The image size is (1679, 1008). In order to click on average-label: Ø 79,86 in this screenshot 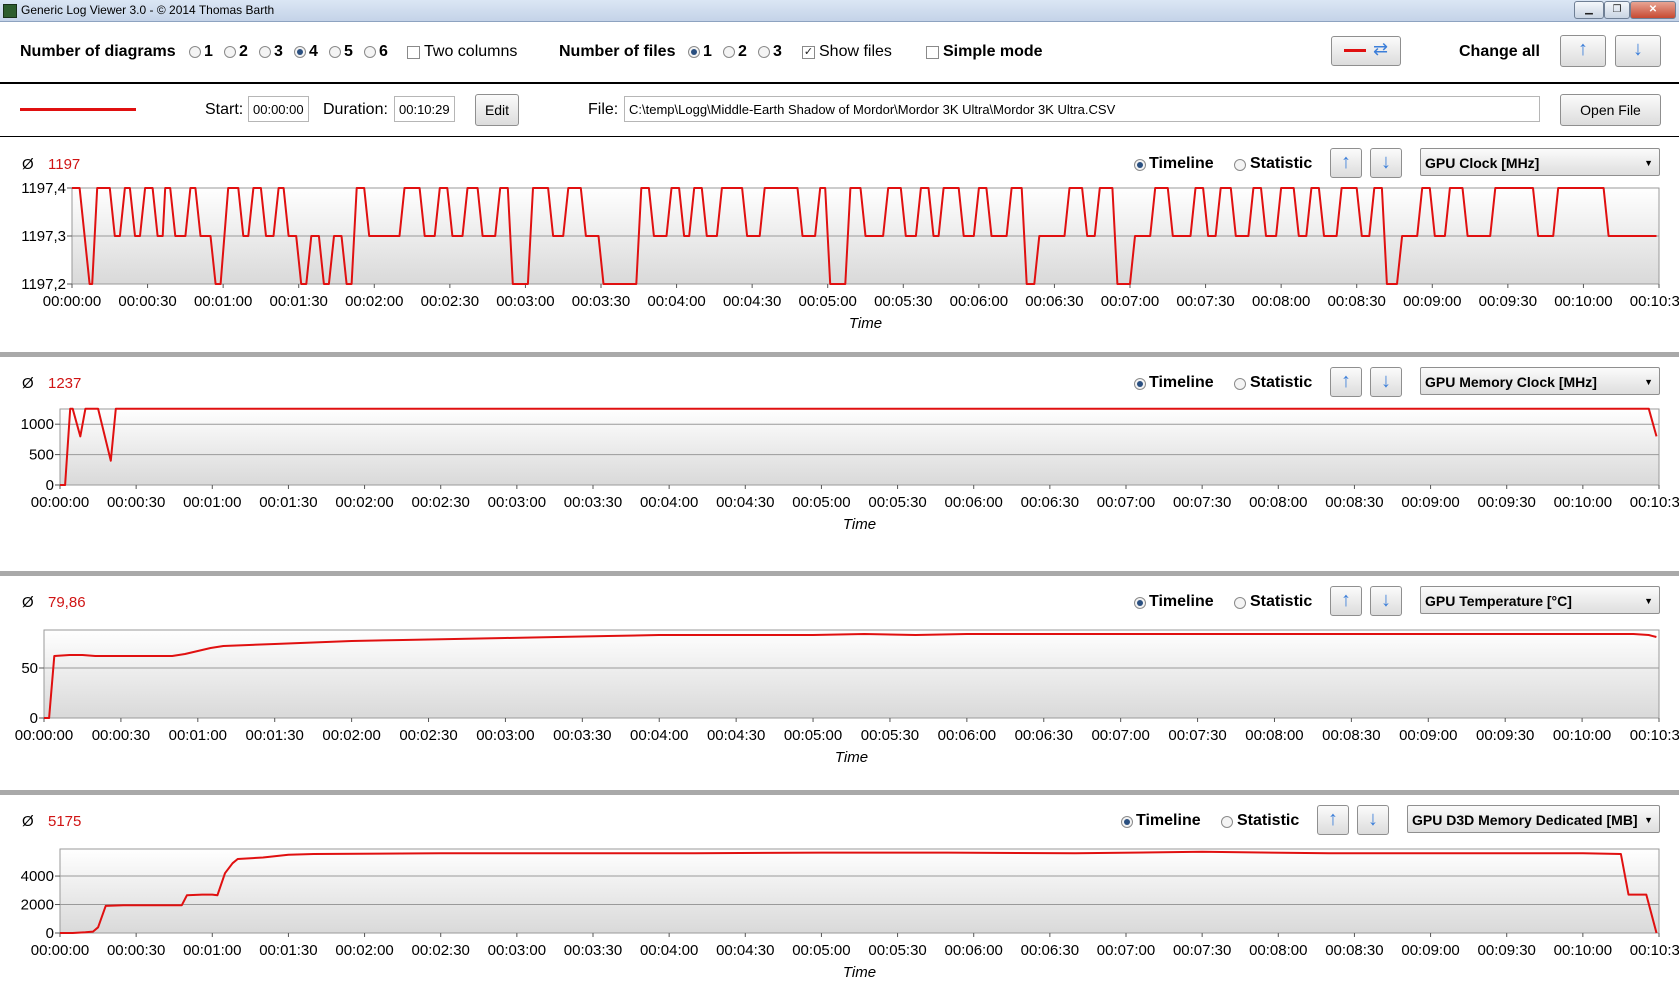, I will do `click(54, 602)`.